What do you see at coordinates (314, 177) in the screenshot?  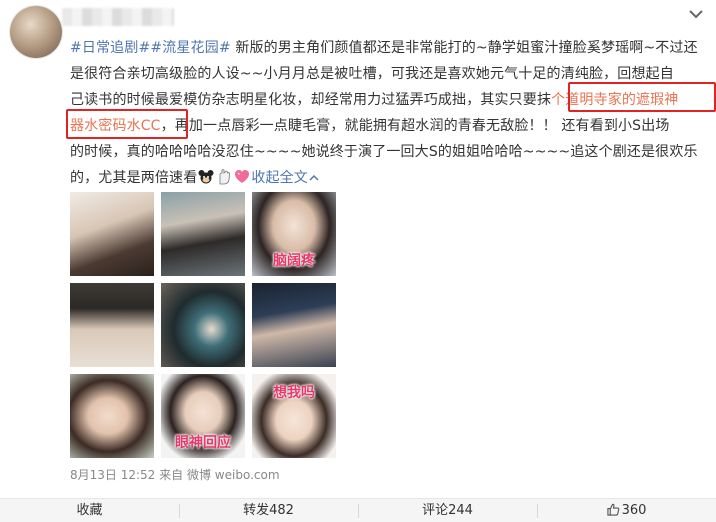 I see `chevron-up-icon` at bounding box center [314, 177].